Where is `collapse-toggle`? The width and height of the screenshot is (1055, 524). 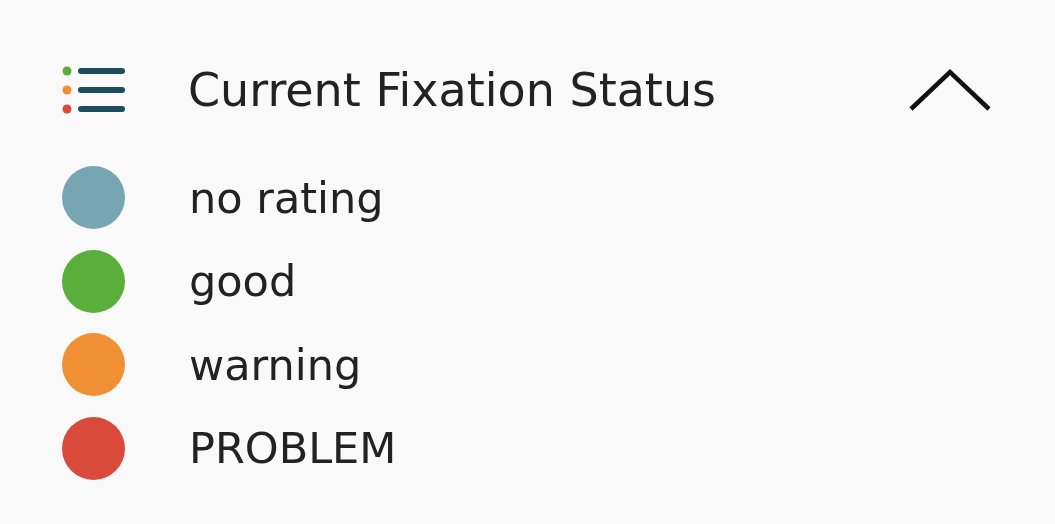 collapse-toggle is located at coordinates (950, 90).